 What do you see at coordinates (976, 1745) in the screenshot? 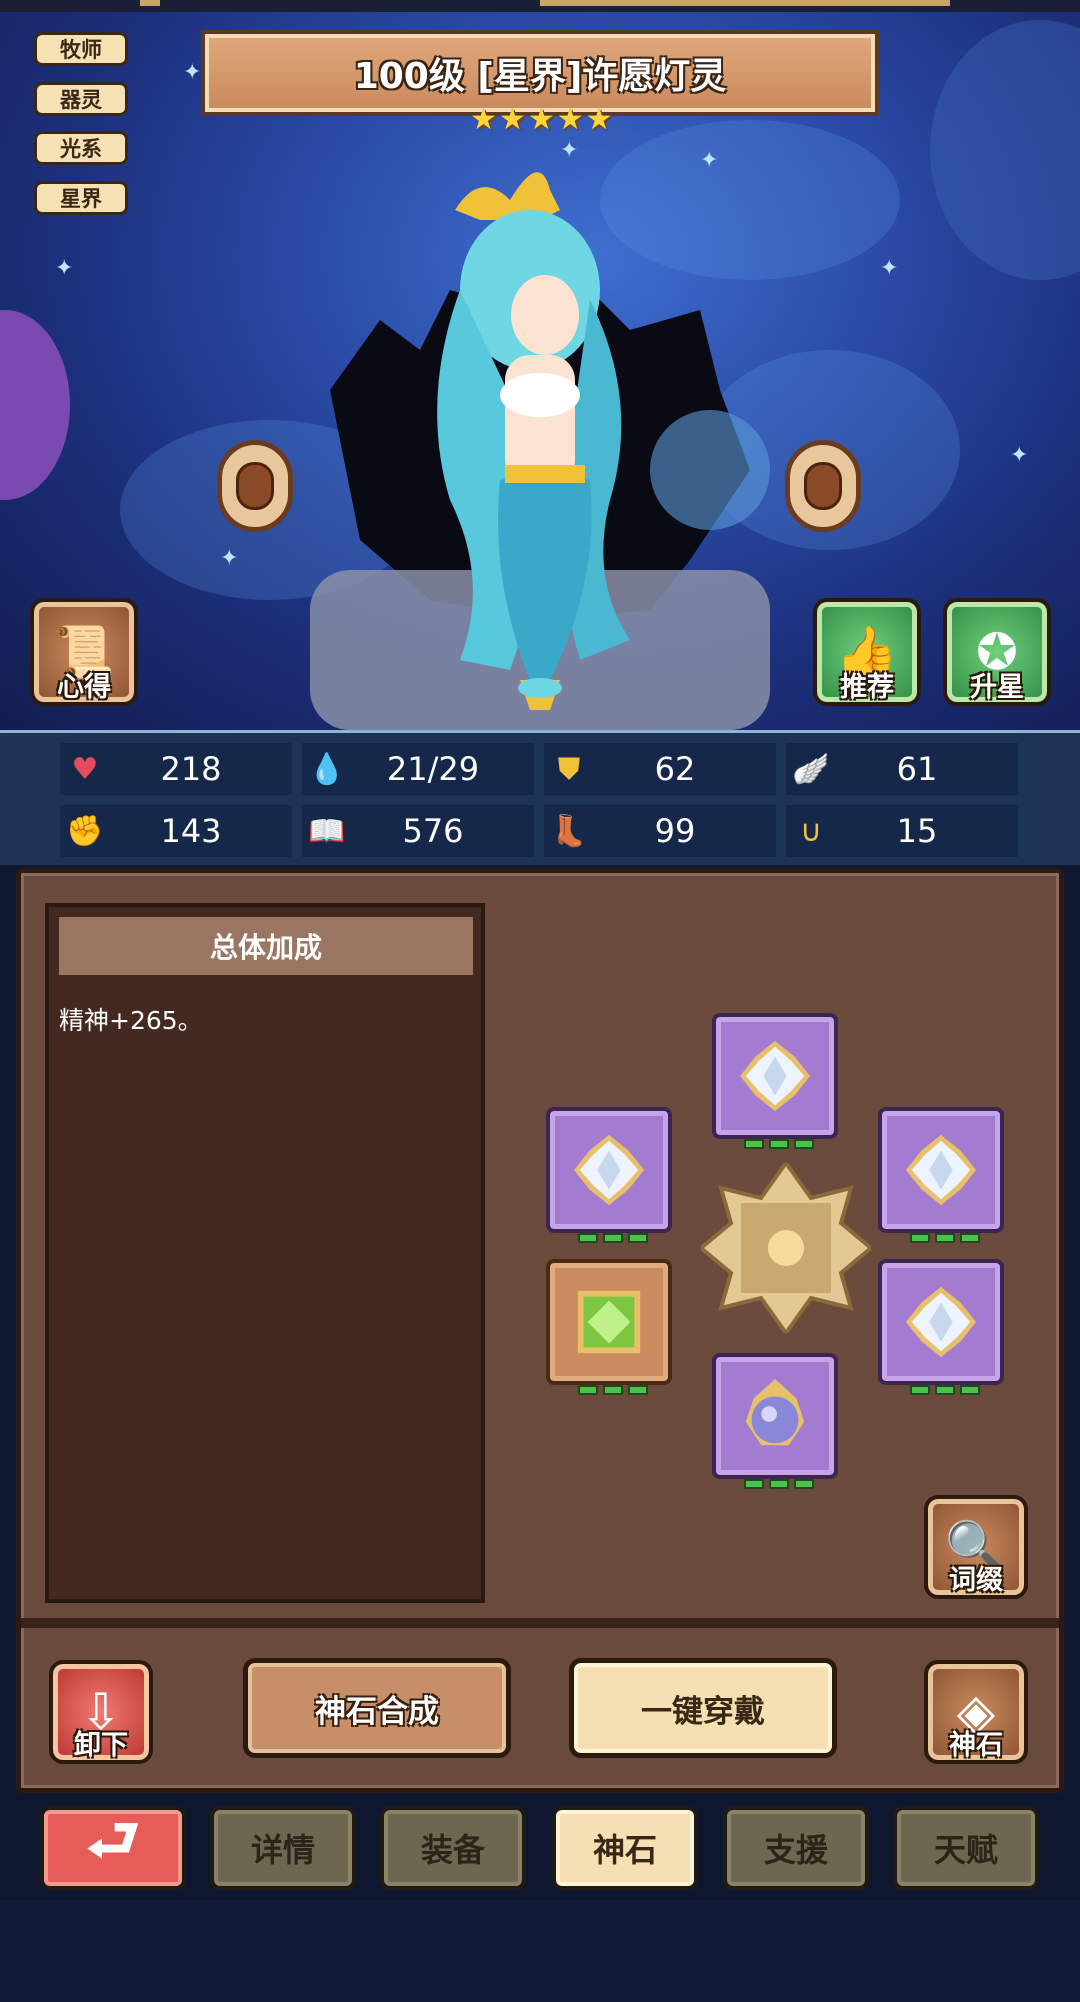
I see `godstone-label: 神石` at bounding box center [976, 1745].